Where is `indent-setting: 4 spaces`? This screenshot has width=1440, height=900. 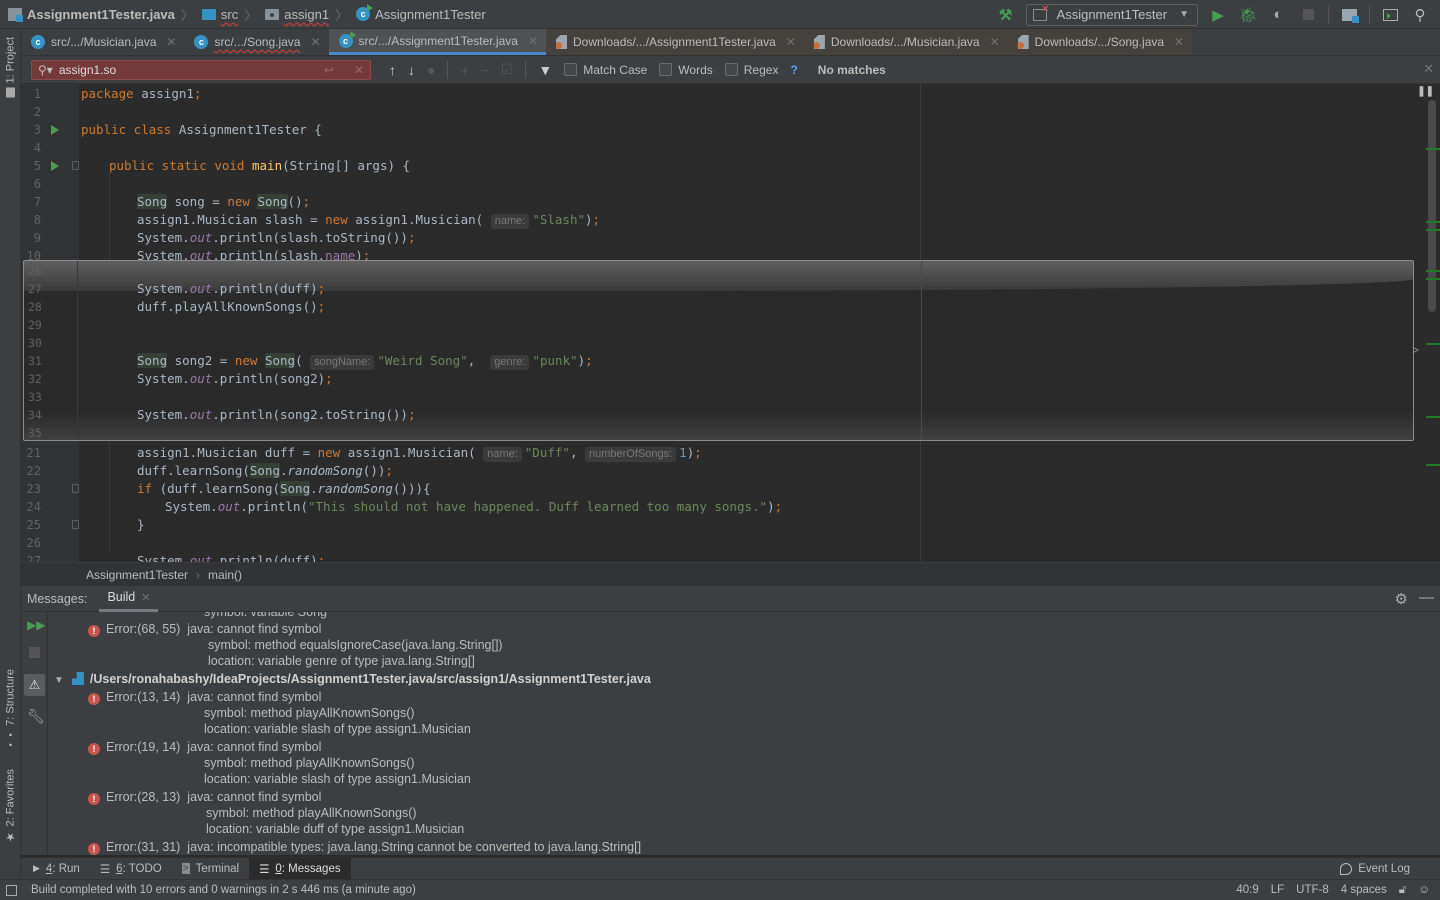 indent-setting: 4 spaces is located at coordinates (1364, 890).